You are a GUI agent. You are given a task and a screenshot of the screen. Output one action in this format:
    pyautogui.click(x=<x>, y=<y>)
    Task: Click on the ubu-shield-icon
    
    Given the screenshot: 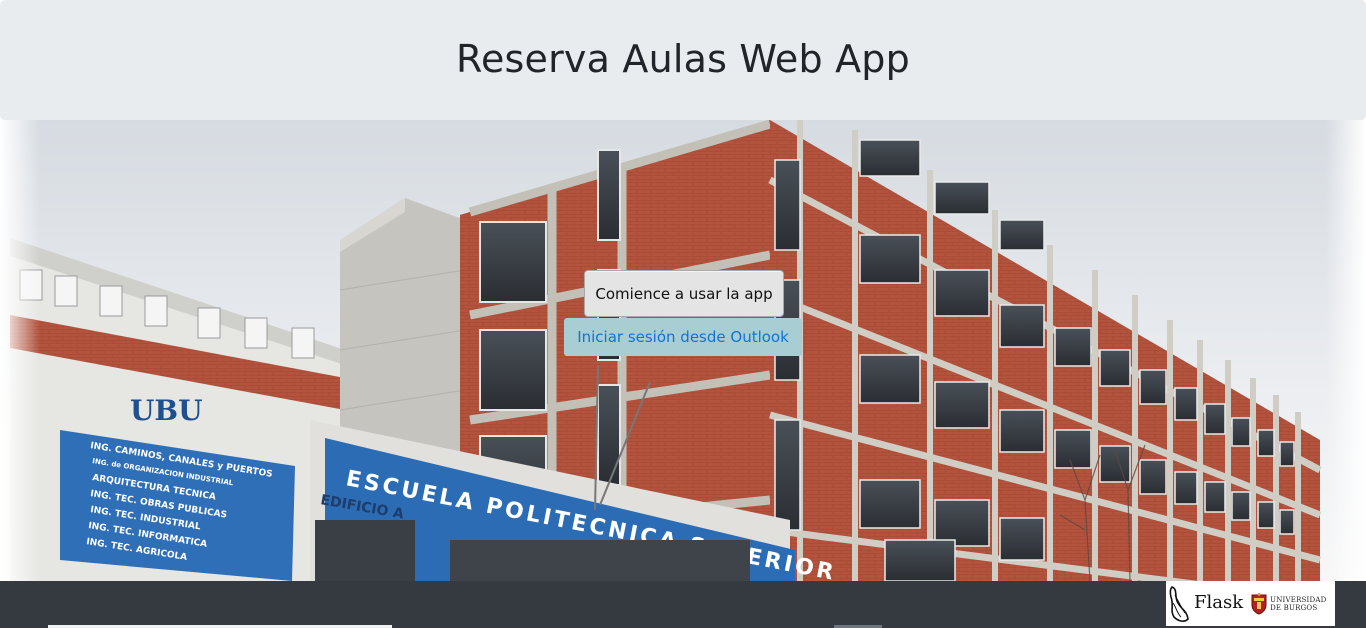 What is the action you would take?
    pyautogui.click(x=1259, y=603)
    